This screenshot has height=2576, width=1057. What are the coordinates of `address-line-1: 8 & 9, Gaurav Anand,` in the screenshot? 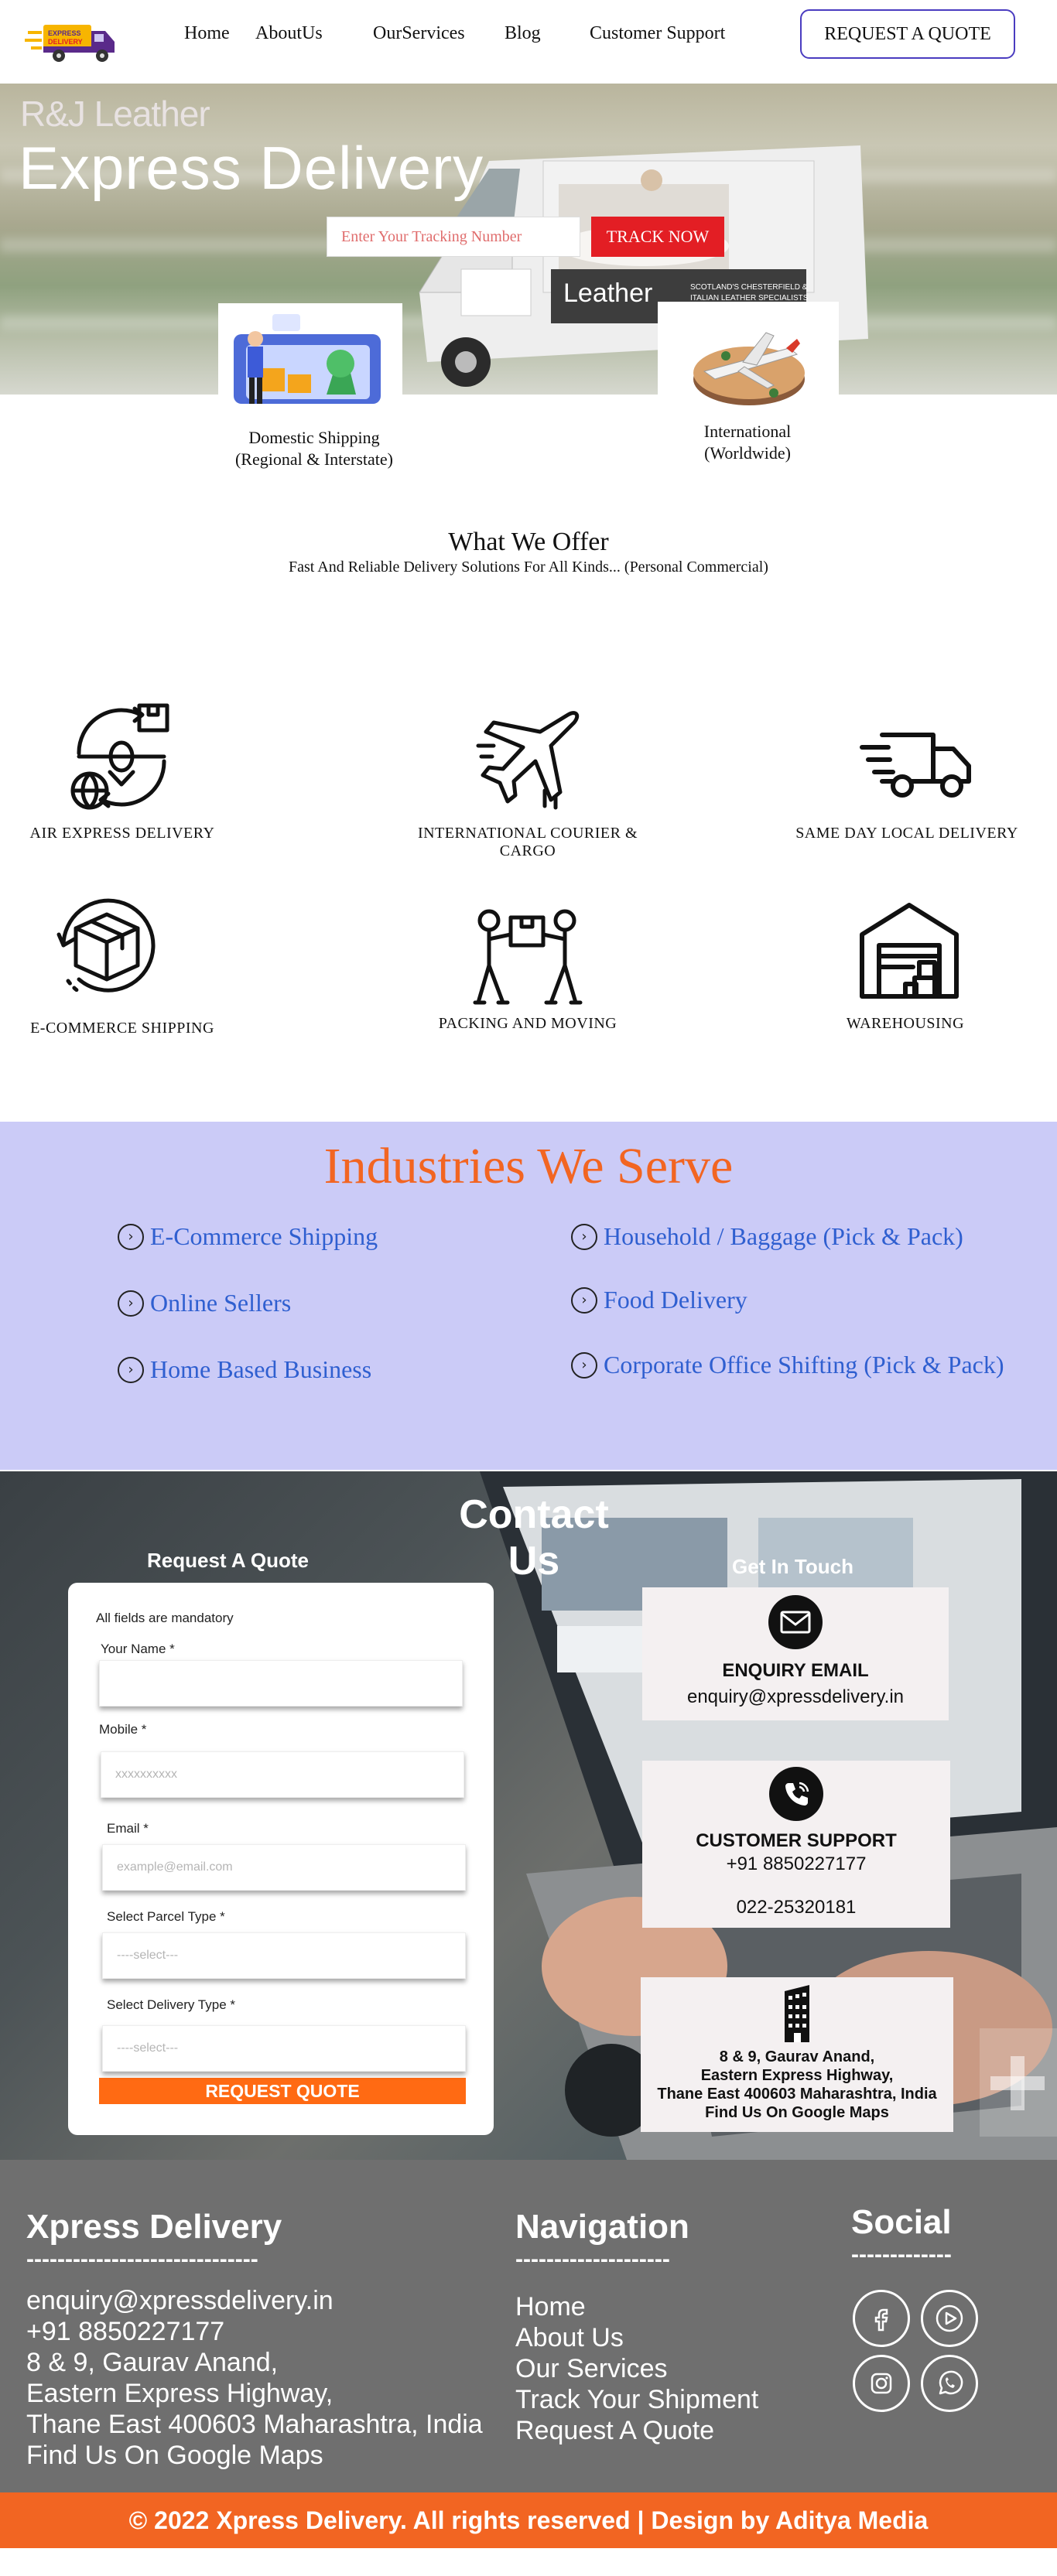 It's located at (797, 2056).